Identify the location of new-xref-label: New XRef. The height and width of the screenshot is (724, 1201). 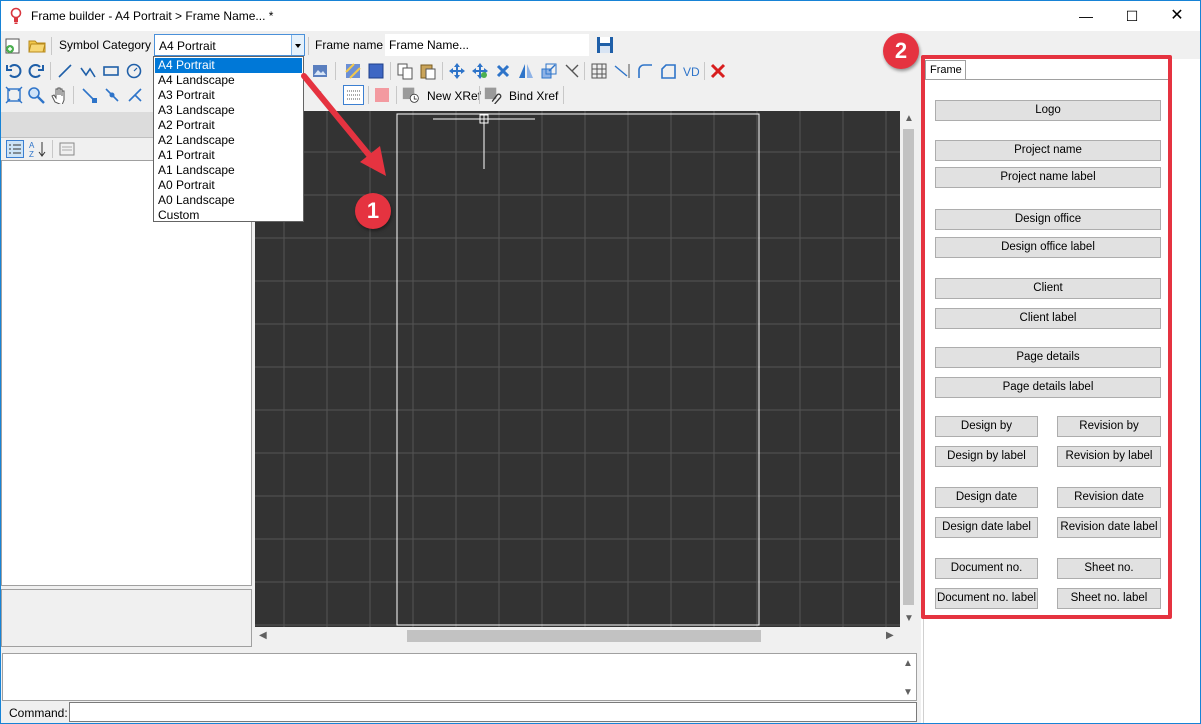
(454, 96).